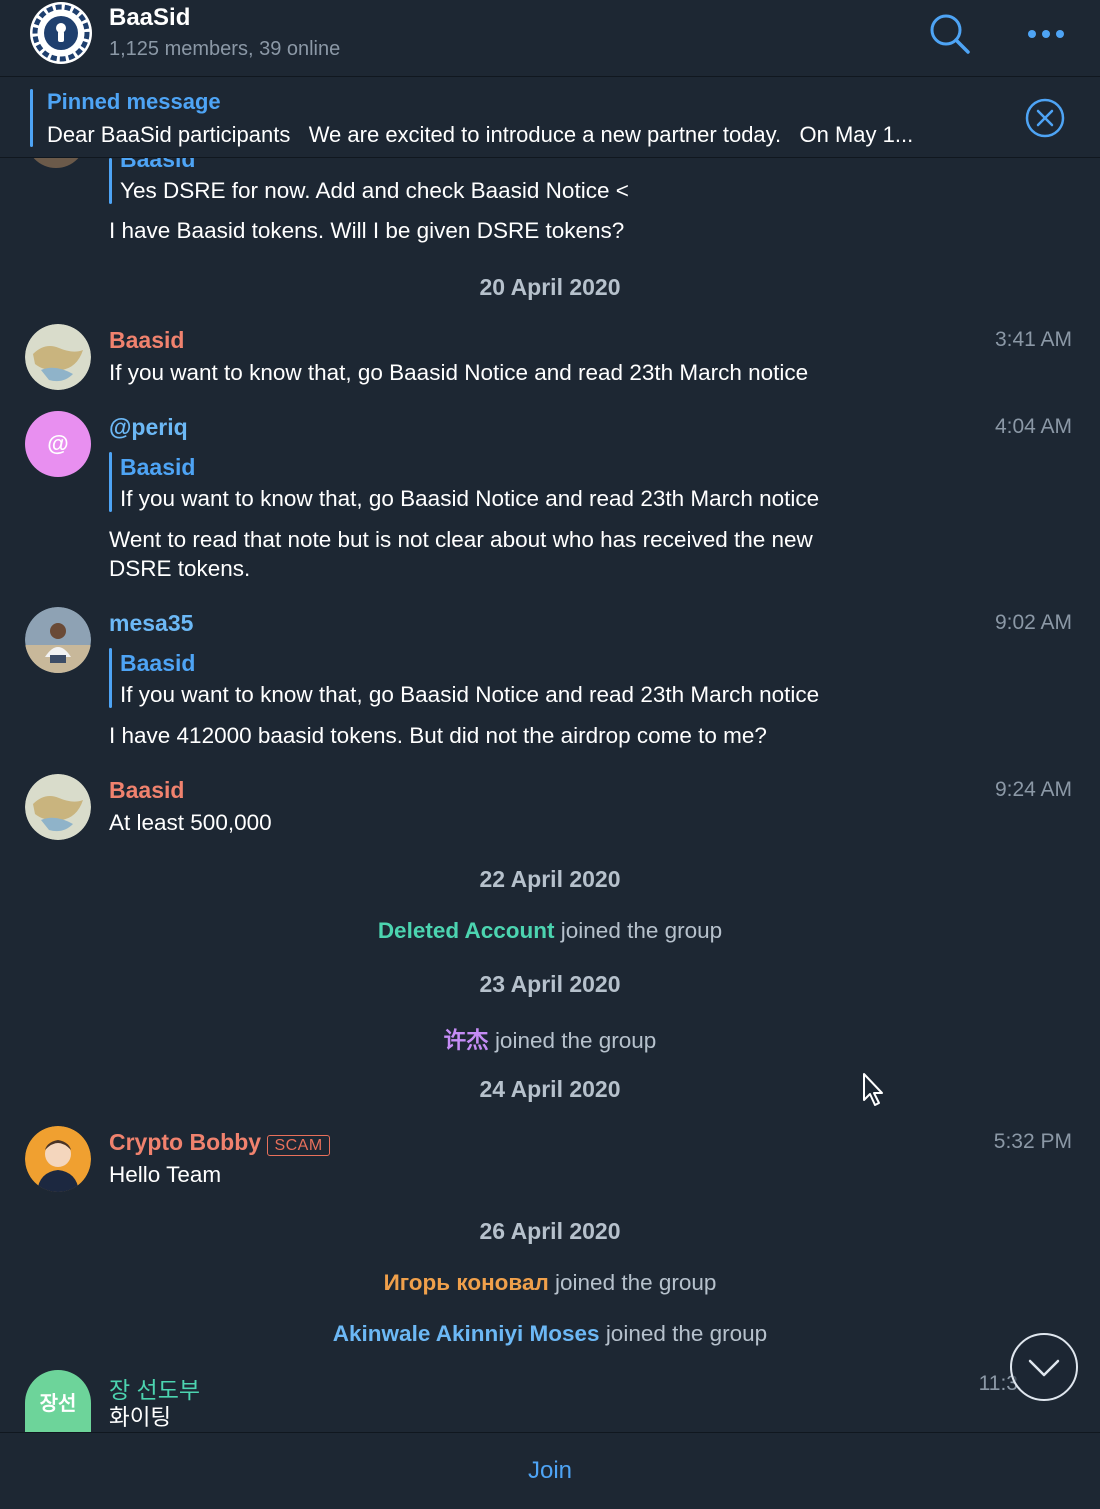 The width and height of the screenshot is (1100, 1509). I want to click on service-message: 许杰 joined the group, so click(550, 1039).